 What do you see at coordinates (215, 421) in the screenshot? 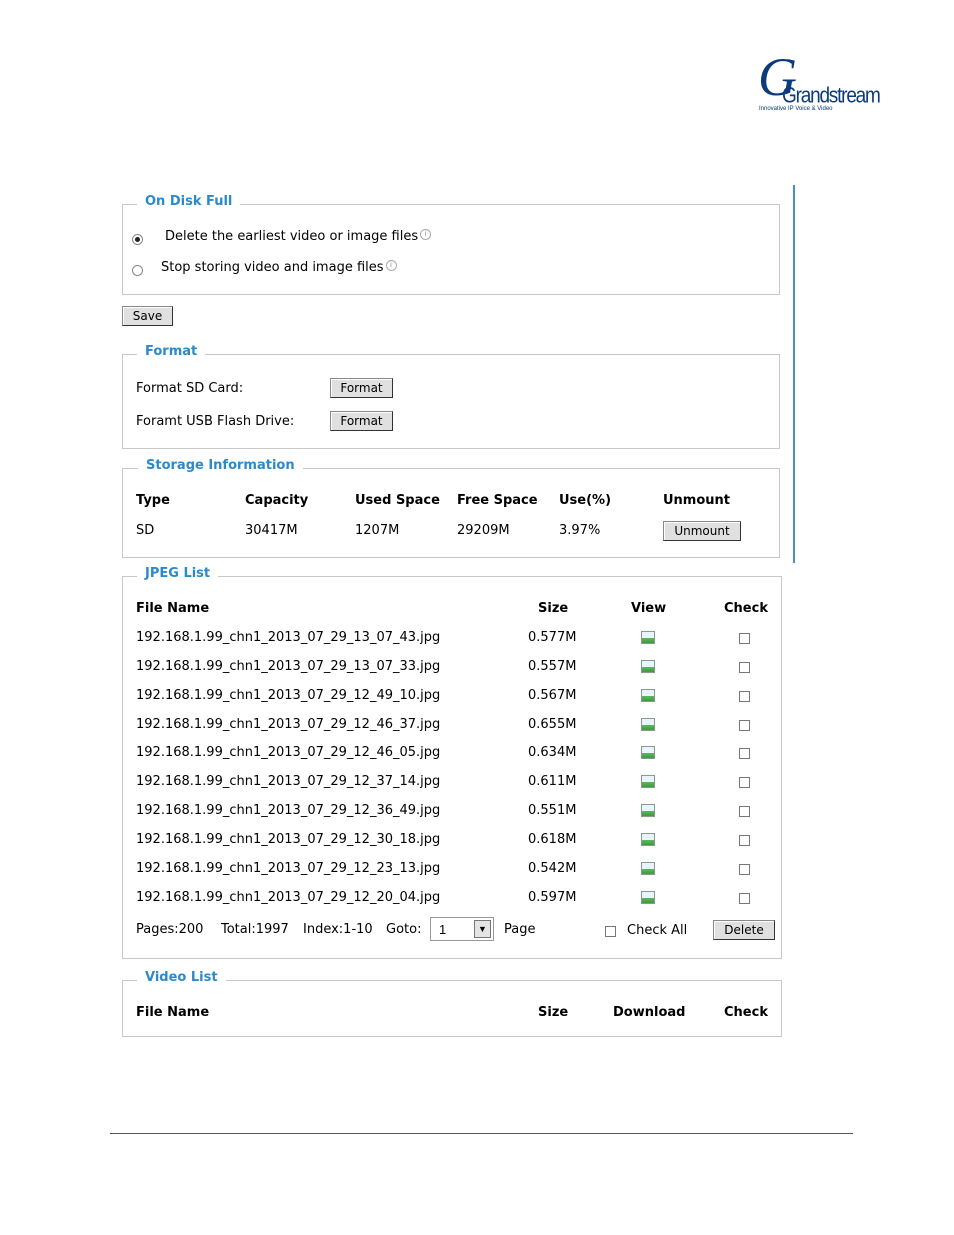
I see `format-usb-label: Foramt USB Flash Drive:` at bounding box center [215, 421].